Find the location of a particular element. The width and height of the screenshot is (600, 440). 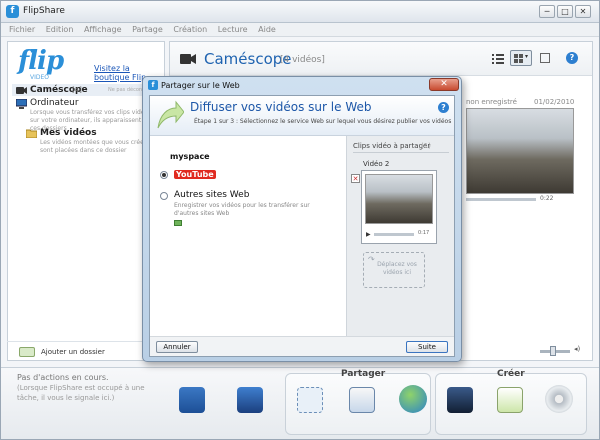

menu-help: Aide is located at coordinates (267, 29).